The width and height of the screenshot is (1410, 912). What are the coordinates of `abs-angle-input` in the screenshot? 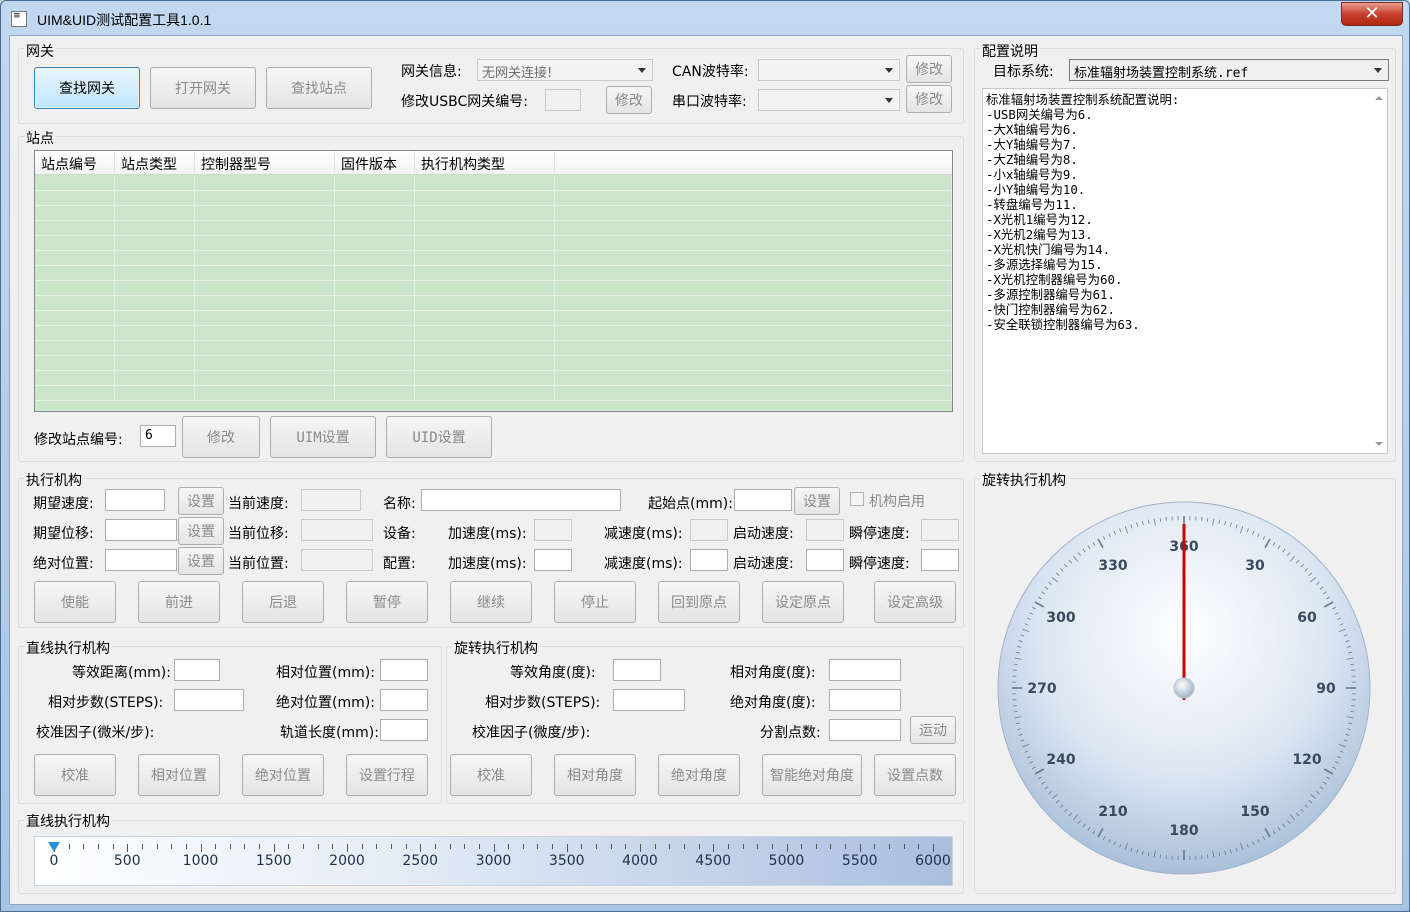 It's located at (865, 700).